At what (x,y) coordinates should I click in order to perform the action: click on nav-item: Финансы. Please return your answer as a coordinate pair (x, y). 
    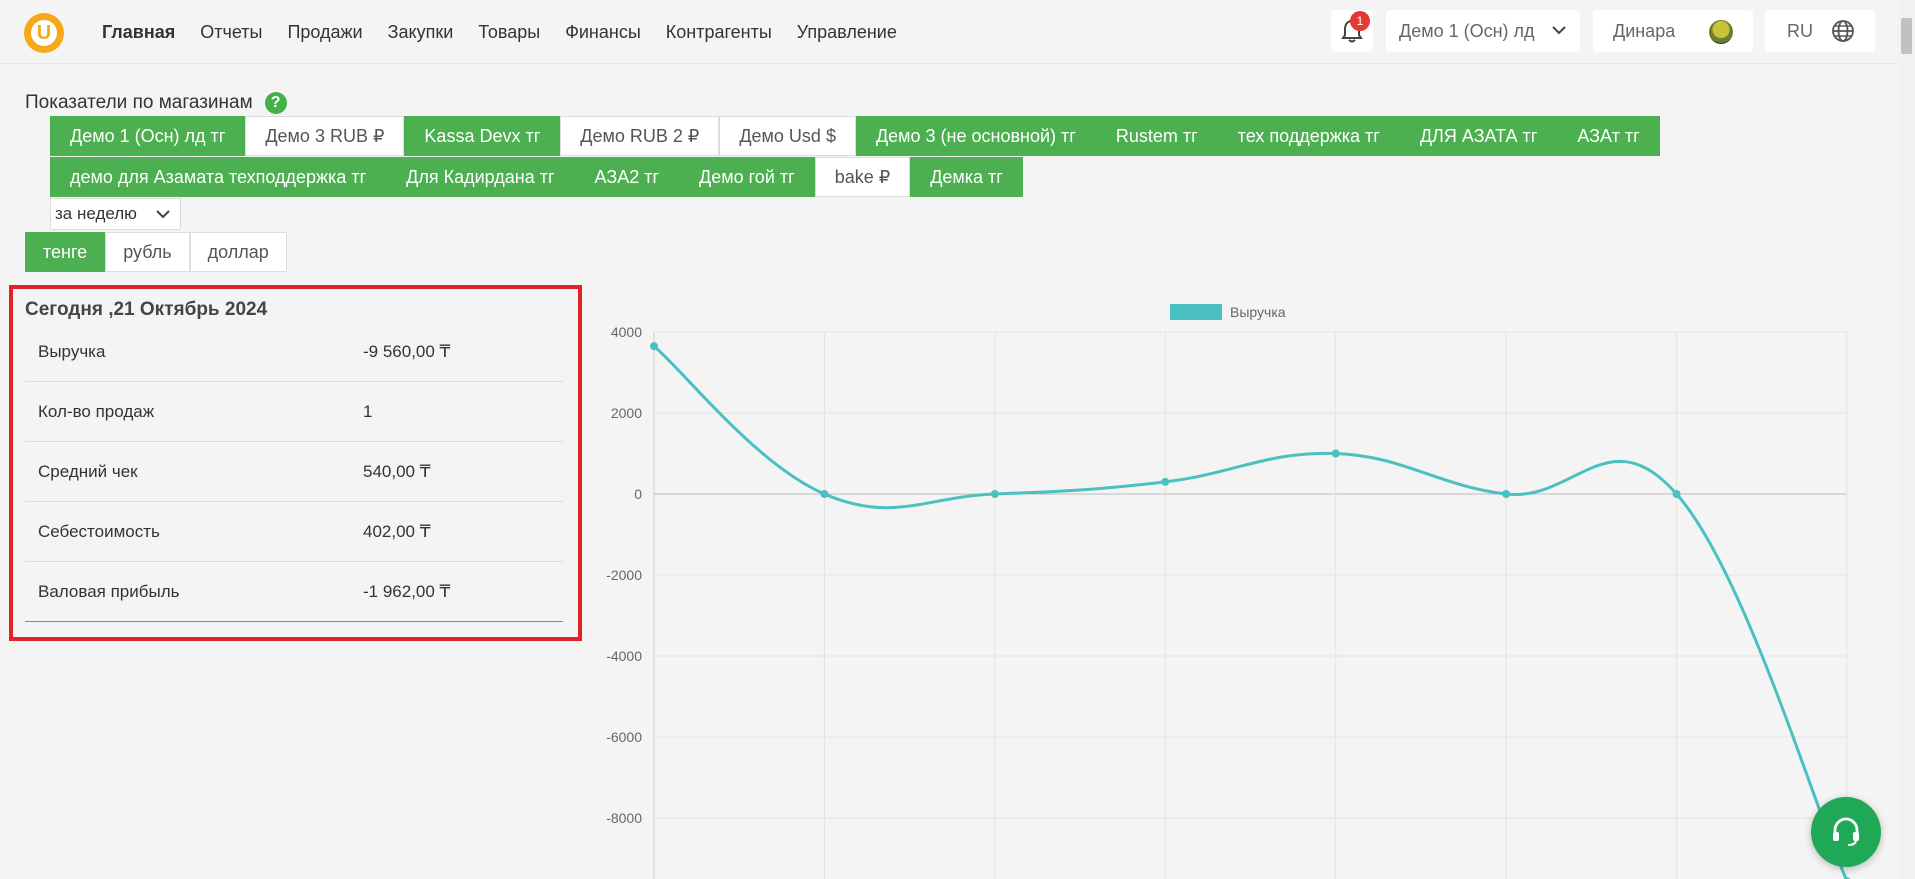
    Looking at the image, I should click on (603, 32).